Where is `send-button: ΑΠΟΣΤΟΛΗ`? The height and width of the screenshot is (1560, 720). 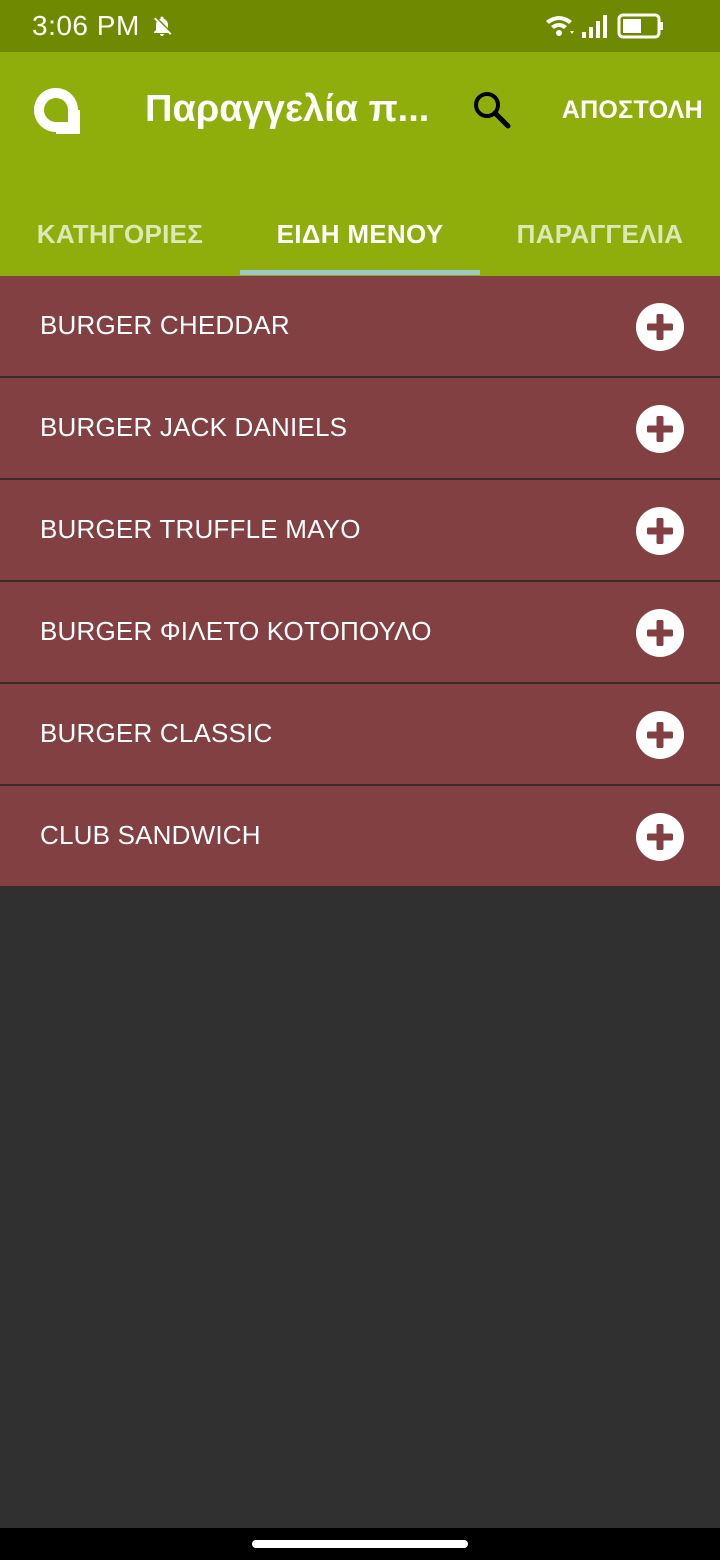
send-button: ΑΠΟΣΤΟΛΗ is located at coordinates (632, 110).